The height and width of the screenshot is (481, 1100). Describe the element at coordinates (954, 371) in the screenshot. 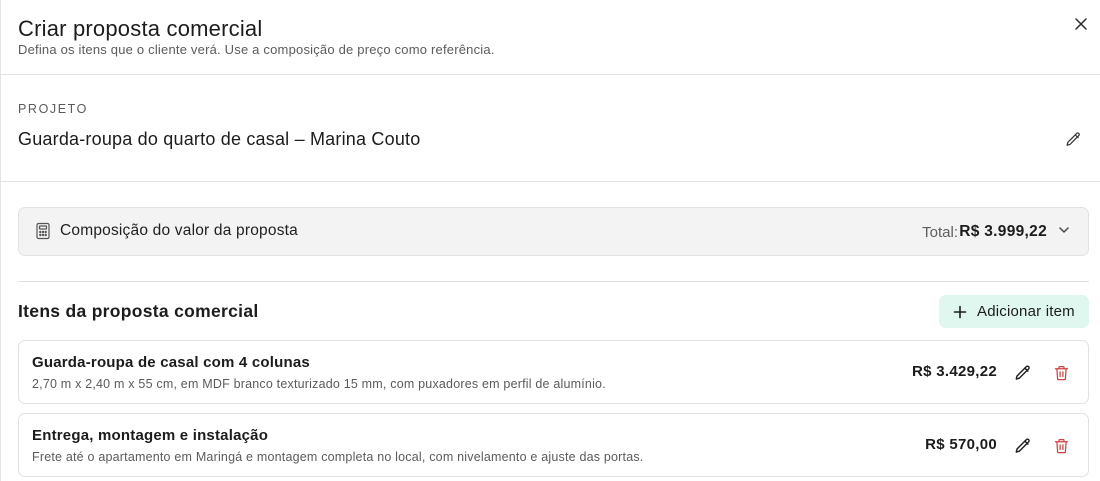

I see `item-price: R$ 3.429,22` at that location.